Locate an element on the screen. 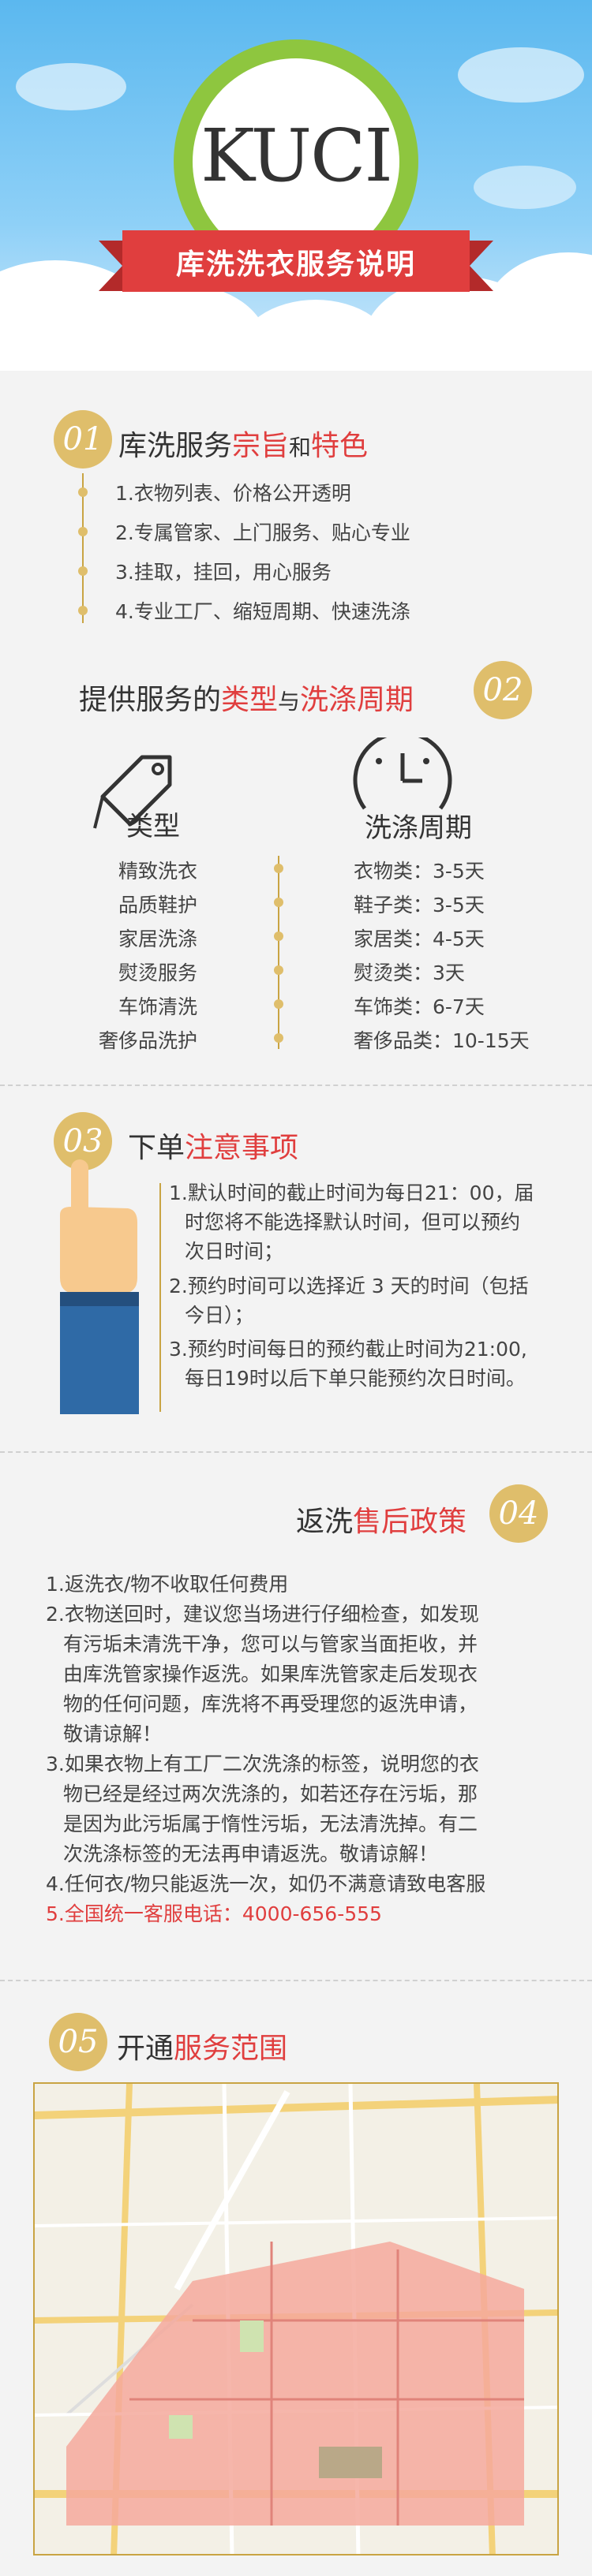 The image size is (592, 2576). clock-icon is located at coordinates (402, 773).